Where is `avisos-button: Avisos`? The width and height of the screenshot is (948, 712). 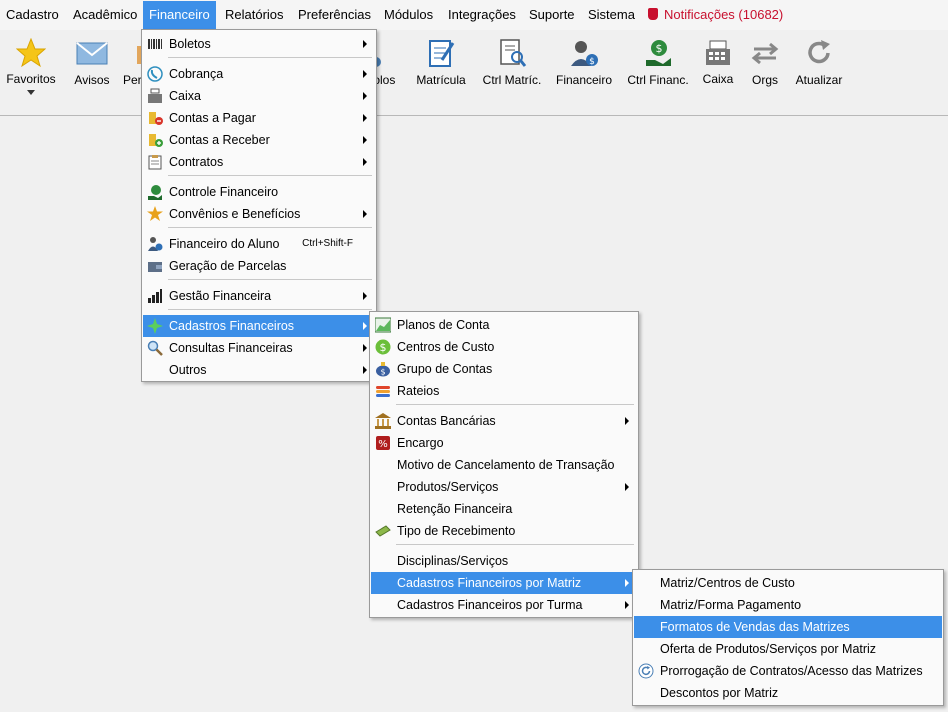
avisos-button: Avisos is located at coordinates (92, 62).